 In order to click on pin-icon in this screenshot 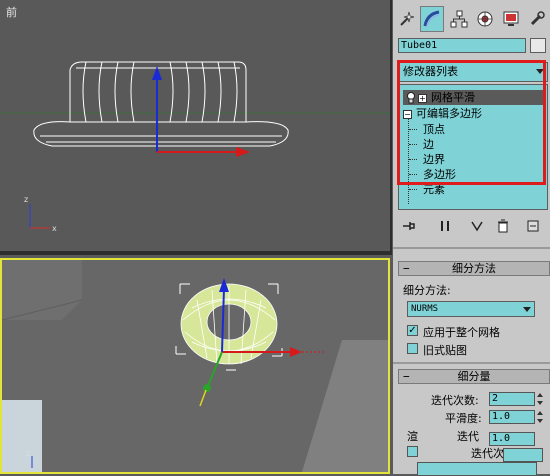, I will do `click(409, 226)`.